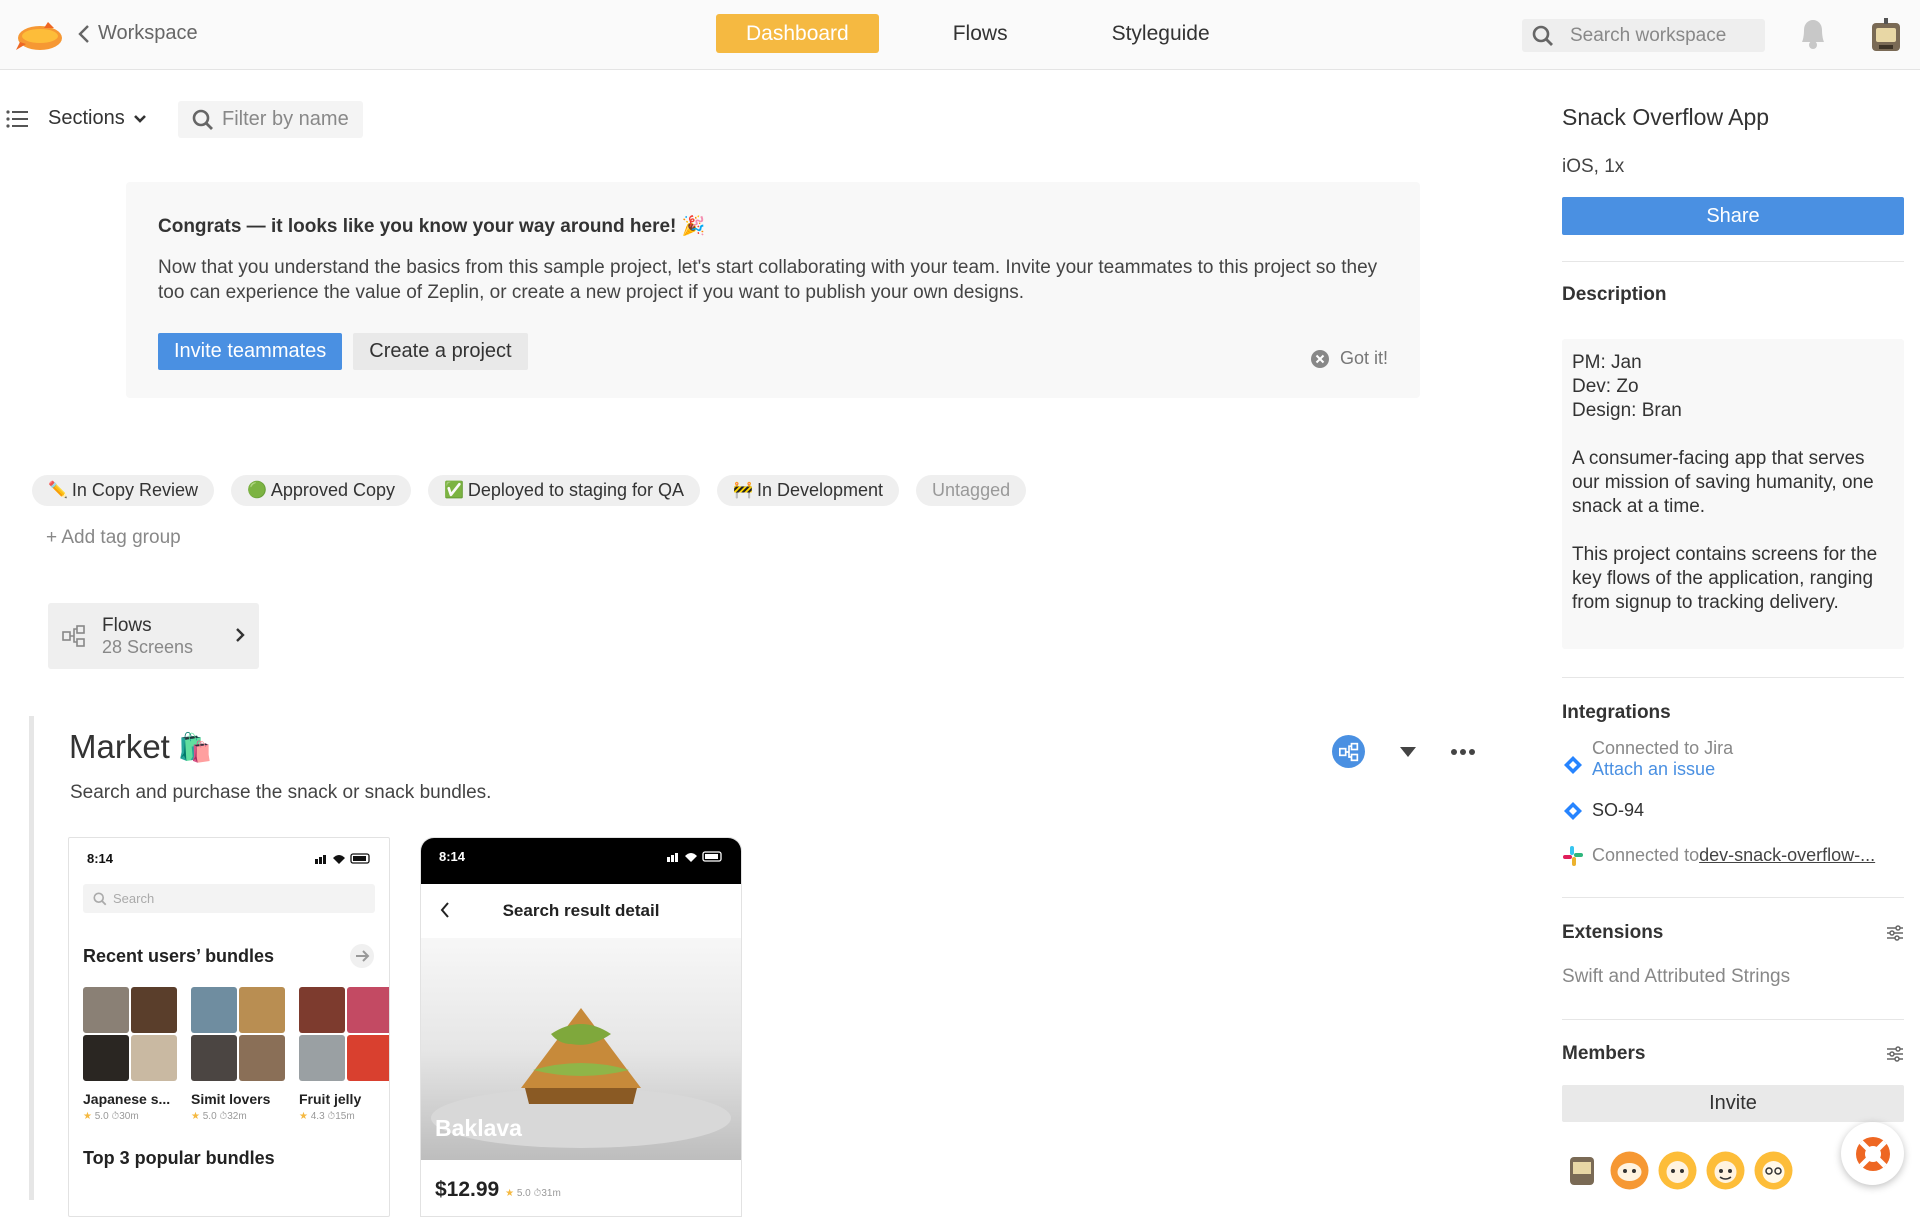 The image size is (1920, 1217). What do you see at coordinates (1733, 1103) in the screenshot?
I see `invite-members-button: Invite` at bounding box center [1733, 1103].